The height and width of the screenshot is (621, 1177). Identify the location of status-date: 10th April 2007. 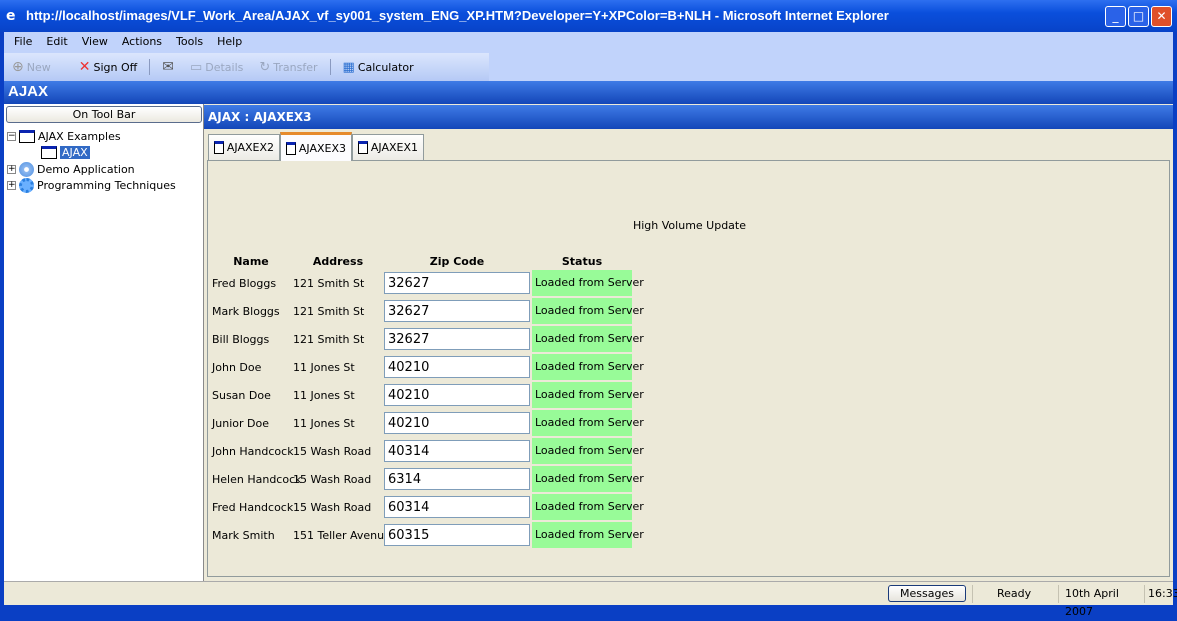
(1101, 601).